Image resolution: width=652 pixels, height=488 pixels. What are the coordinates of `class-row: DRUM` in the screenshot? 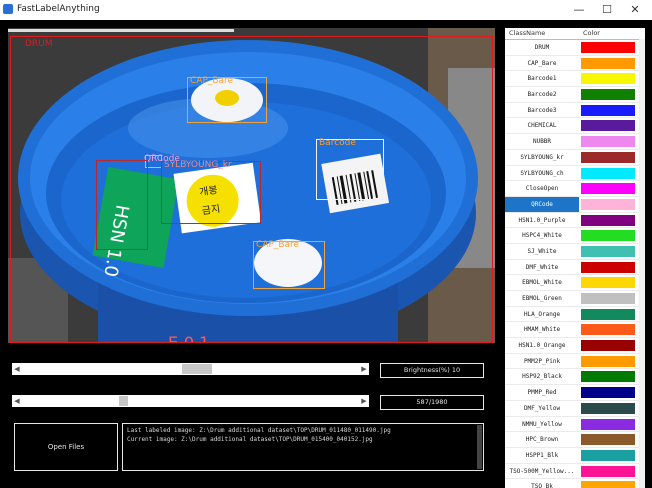 It's located at (575, 48).